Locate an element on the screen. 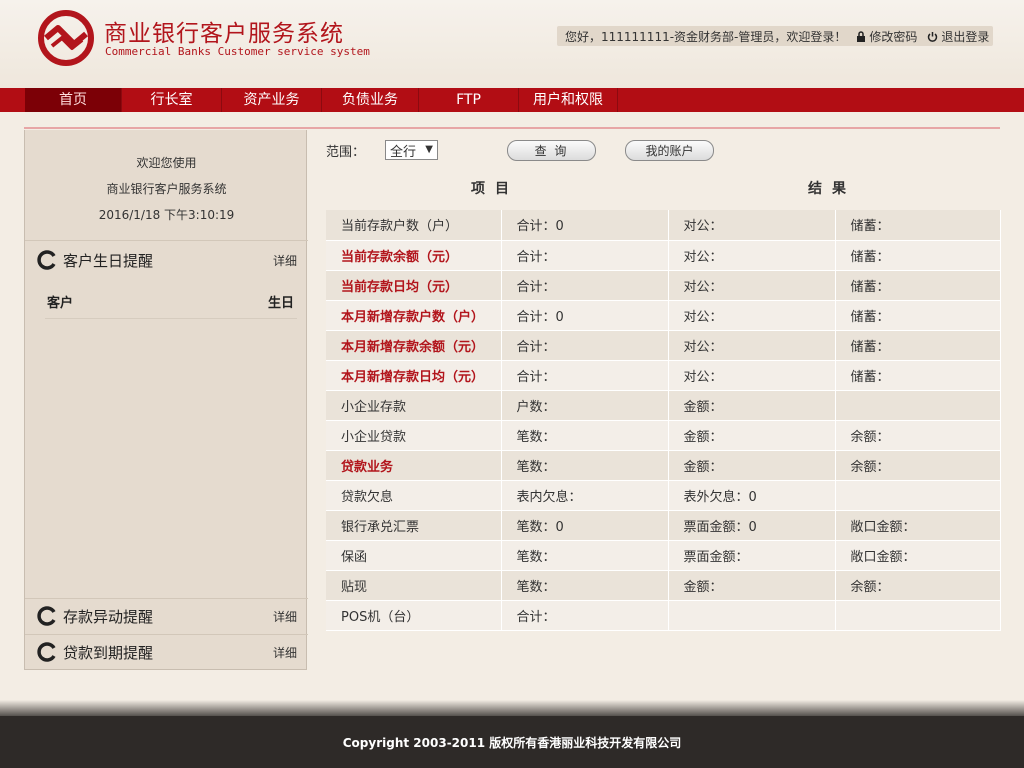 This screenshot has width=1024, height=768. birthday-detail-link: 详细 is located at coordinates (285, 260).